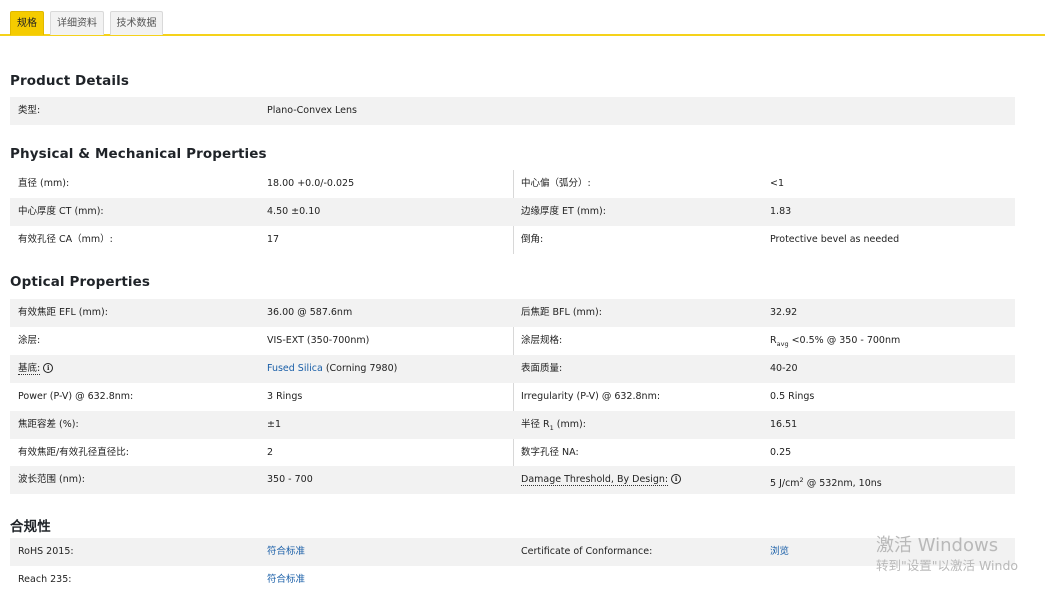 This screenshot has height=600, width=1045. I want to click on bevel-value: Protective bevel as needed, so click(835, 239).